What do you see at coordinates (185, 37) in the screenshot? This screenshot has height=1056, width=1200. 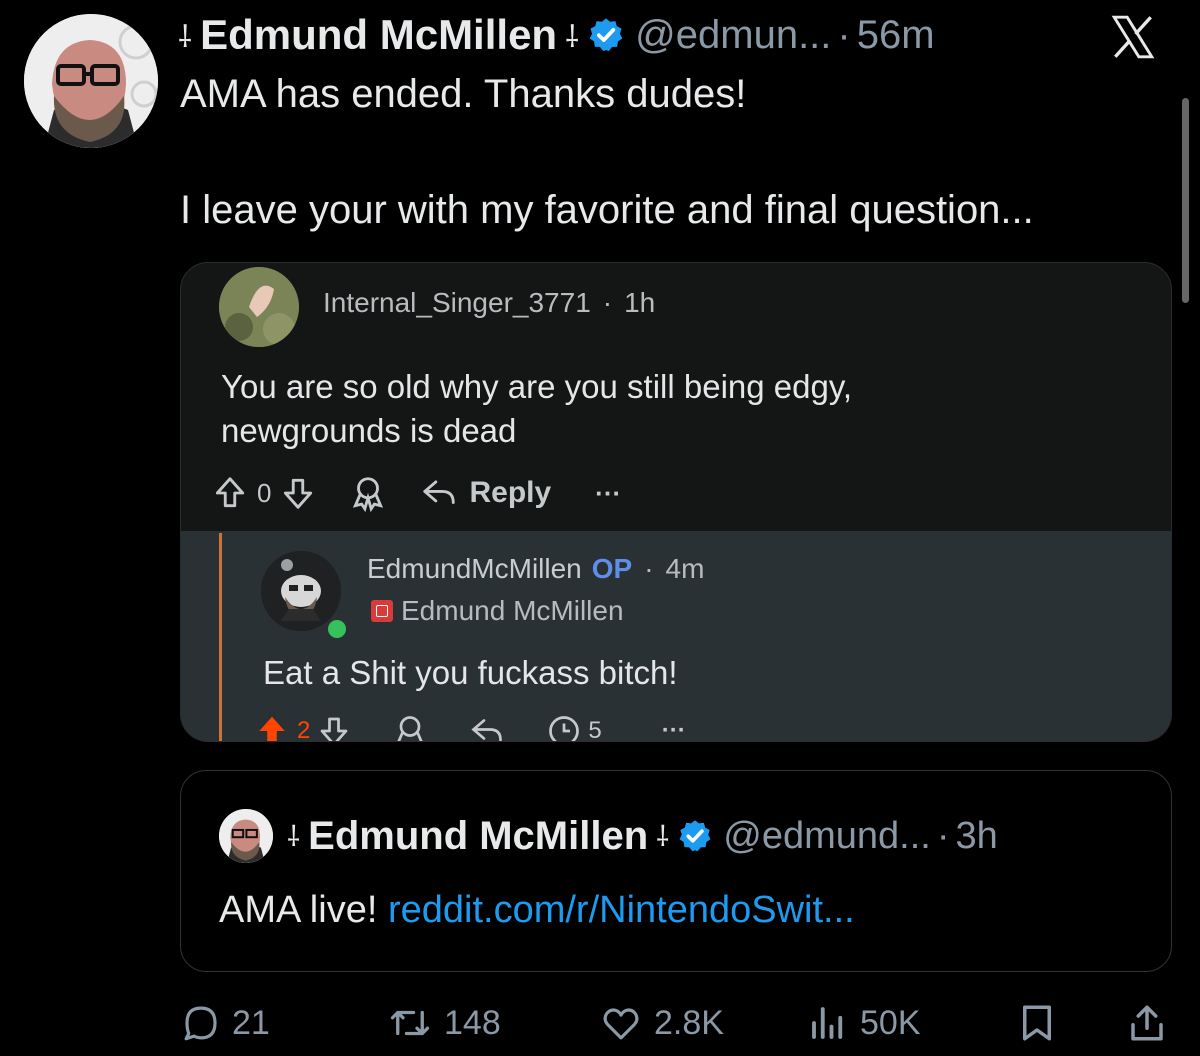 I see `name-symbol-left: ⸸` at bounding box center [185, 37].